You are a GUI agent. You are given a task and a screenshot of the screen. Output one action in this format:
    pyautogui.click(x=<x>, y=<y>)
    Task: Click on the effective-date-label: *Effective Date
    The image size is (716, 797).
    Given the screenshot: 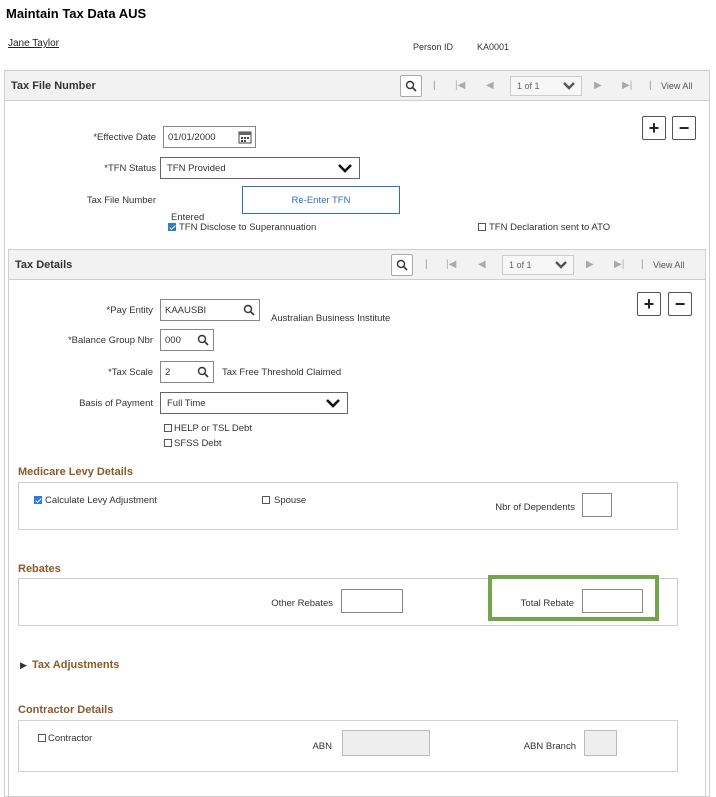 What is the action you would take?
    pyautogui.click(x=124, y=137)
    